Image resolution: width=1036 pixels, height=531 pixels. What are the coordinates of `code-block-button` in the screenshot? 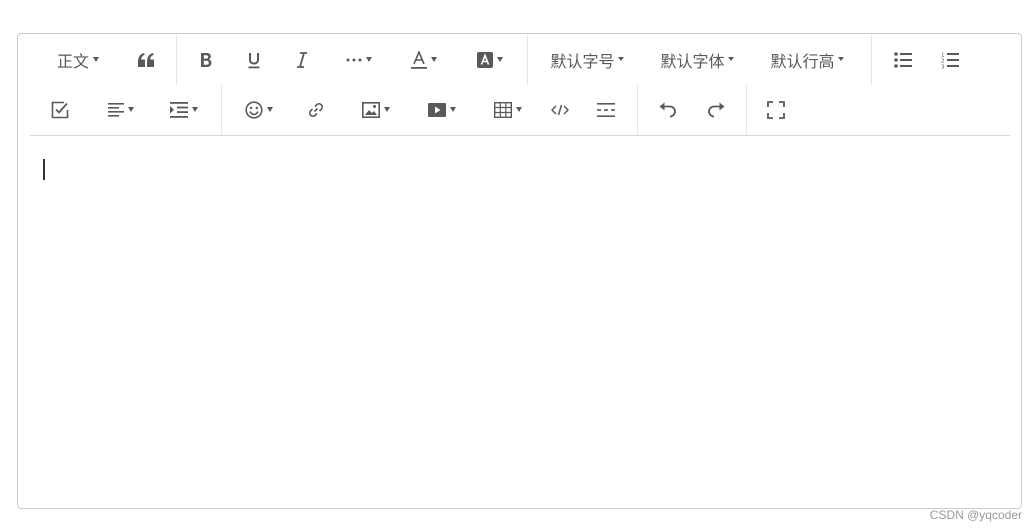 It's located at (560, 110).